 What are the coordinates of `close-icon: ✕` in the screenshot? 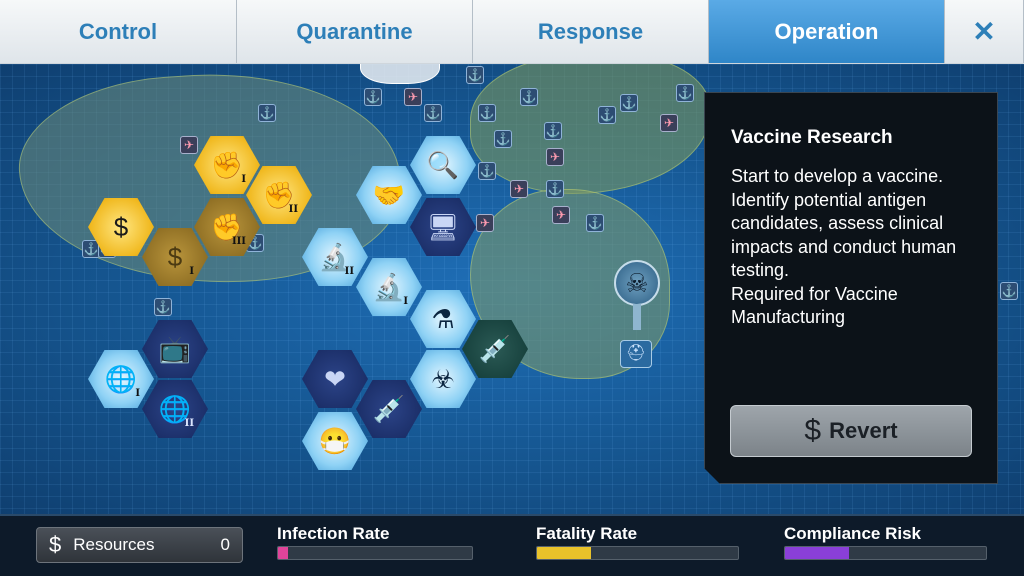 It's located at (984, 31).